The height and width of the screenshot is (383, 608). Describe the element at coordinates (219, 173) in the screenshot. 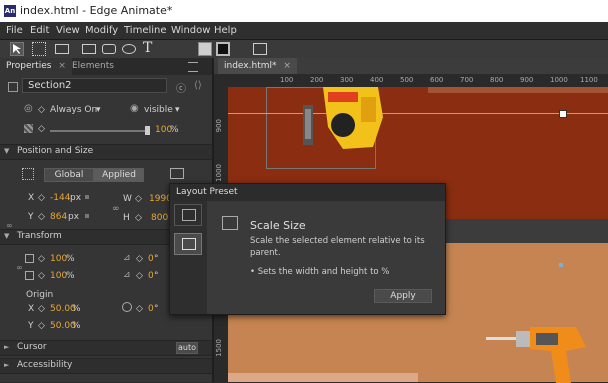

I see `ruler-left-label: 1000` at that location.